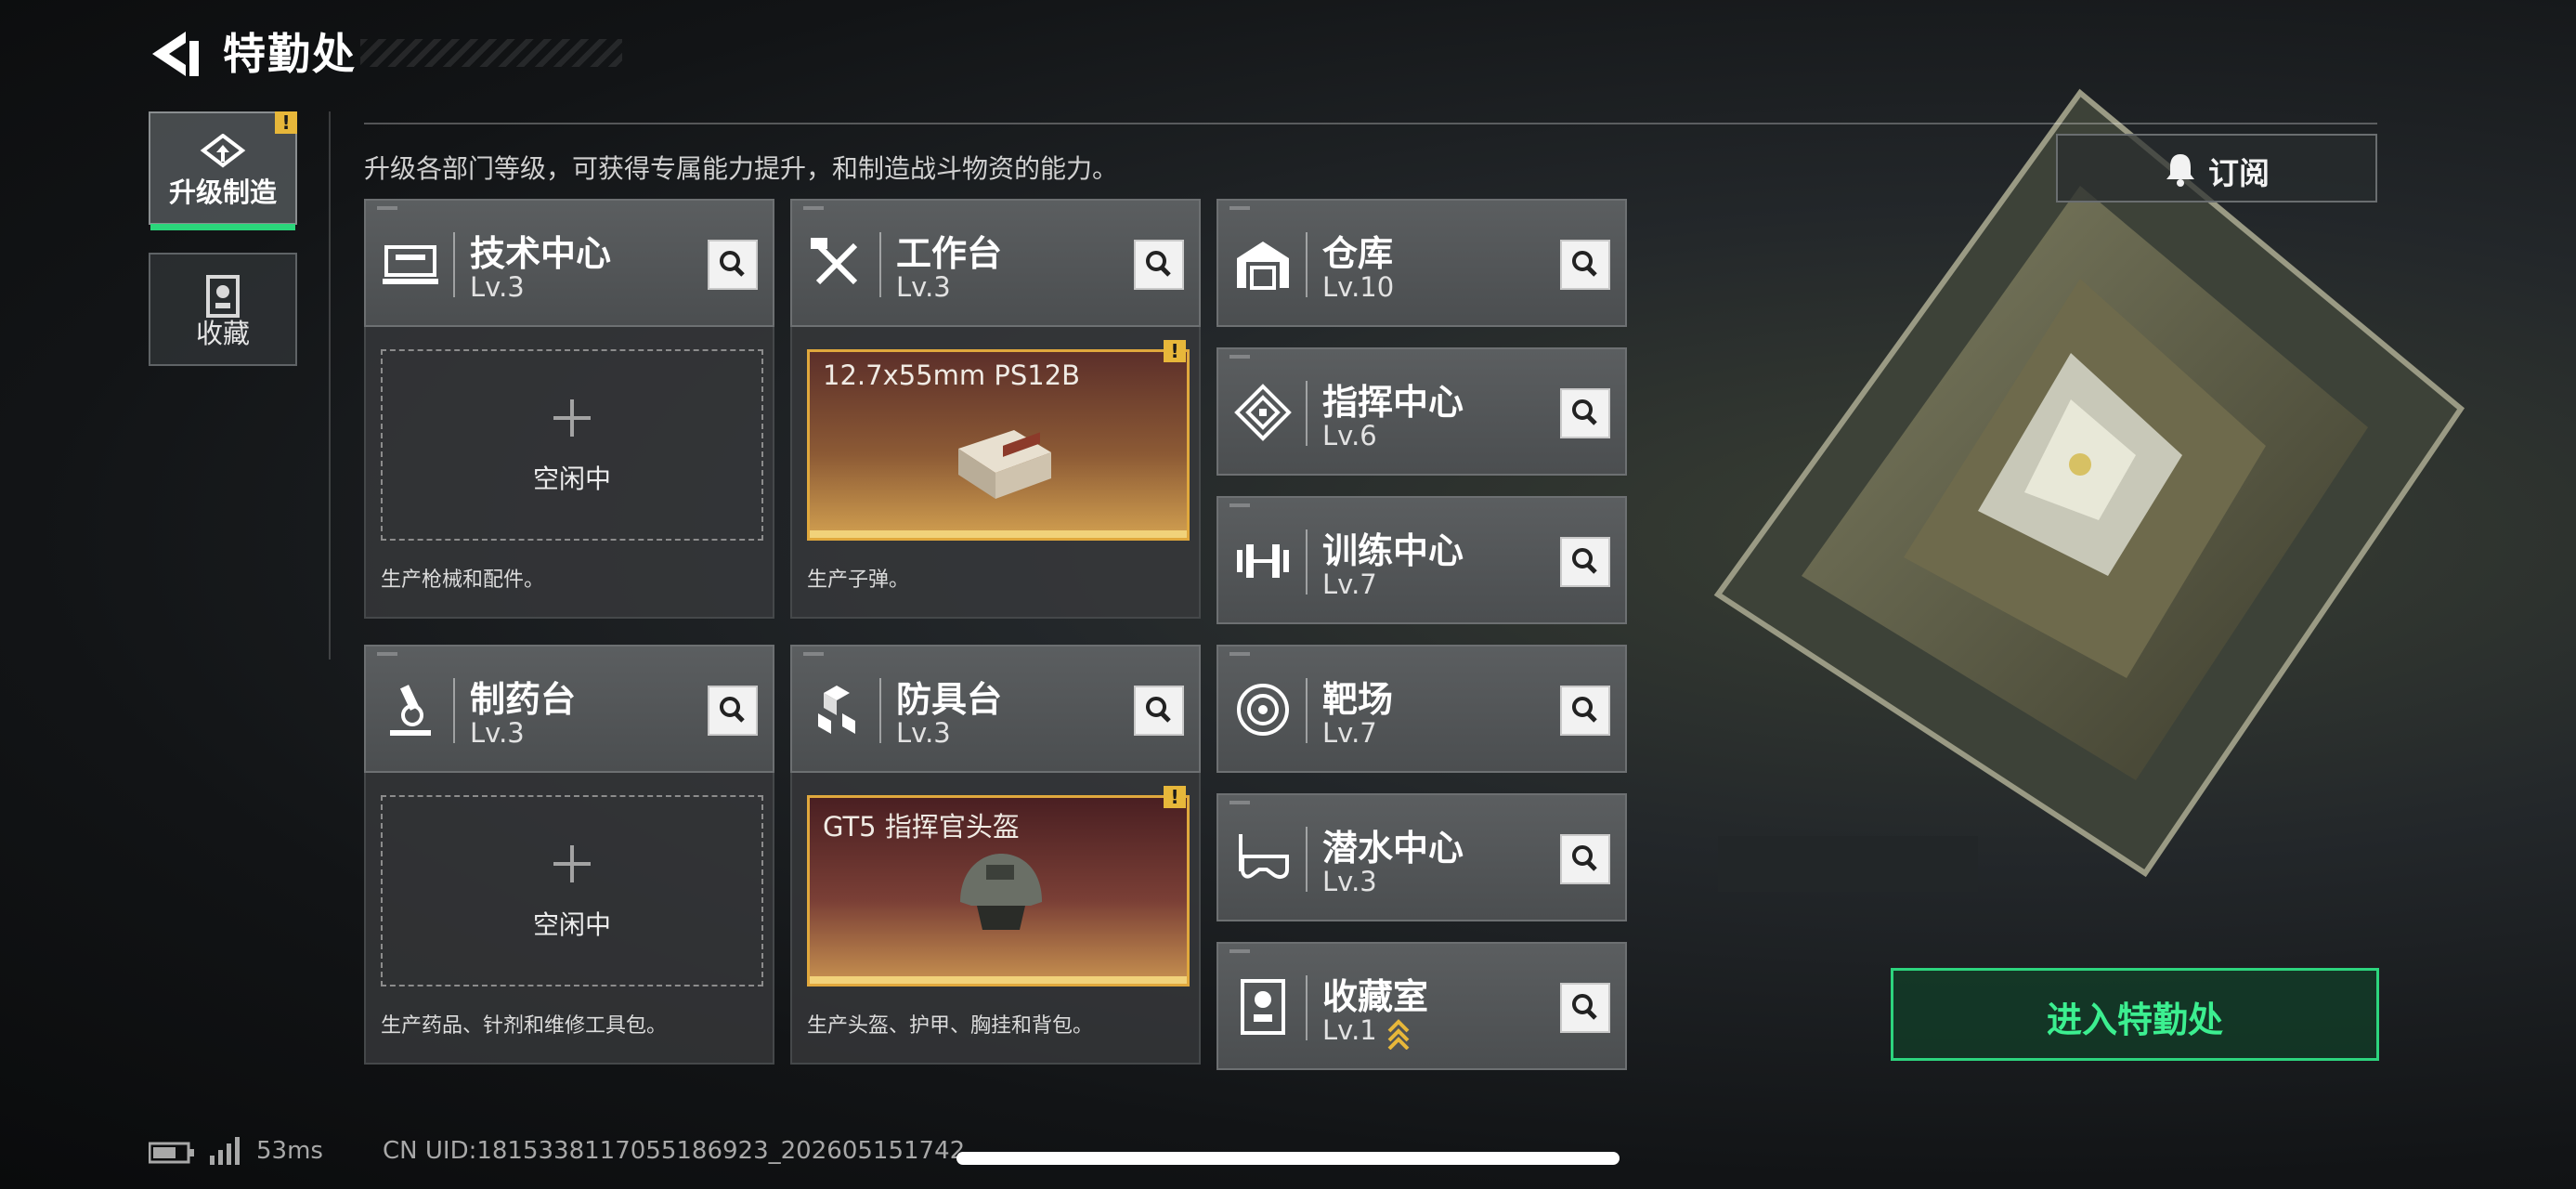 The image size is (2576, 1189). I want to click on dept-card-diving-center: 潜水中心 Lv.3, so click(1421, 857).